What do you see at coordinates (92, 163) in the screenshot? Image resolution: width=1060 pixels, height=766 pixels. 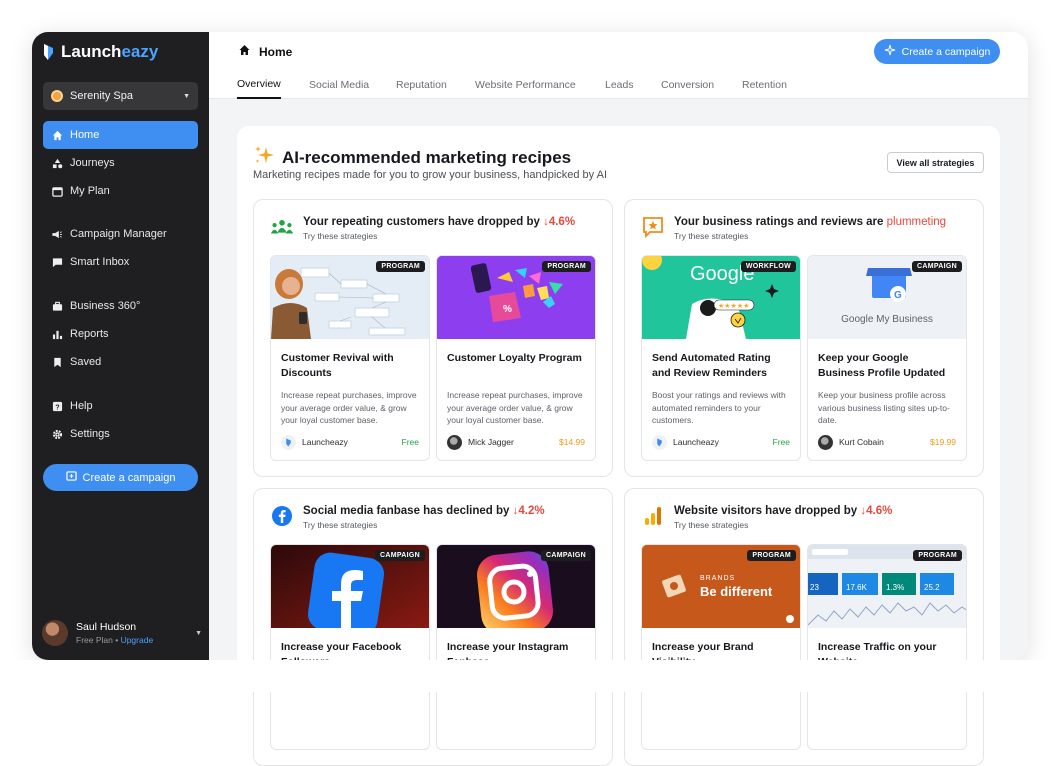 I see `sidebar-item-label: Journeys` at bounding box center [92, 163].